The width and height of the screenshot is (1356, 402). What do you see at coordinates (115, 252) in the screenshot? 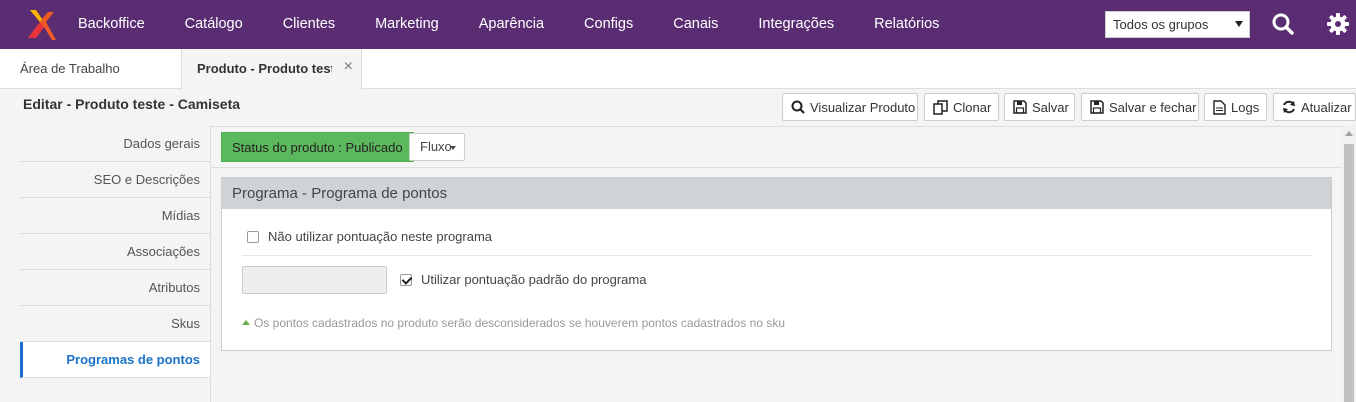
I see `sidebar-item-associacoes: Associações` at bounding box center [115, 252].